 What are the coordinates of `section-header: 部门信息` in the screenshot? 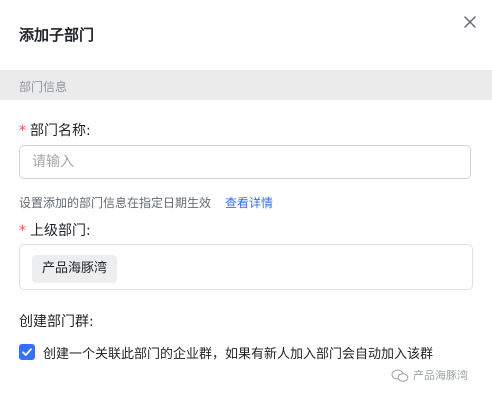 It's located at (246, 85).